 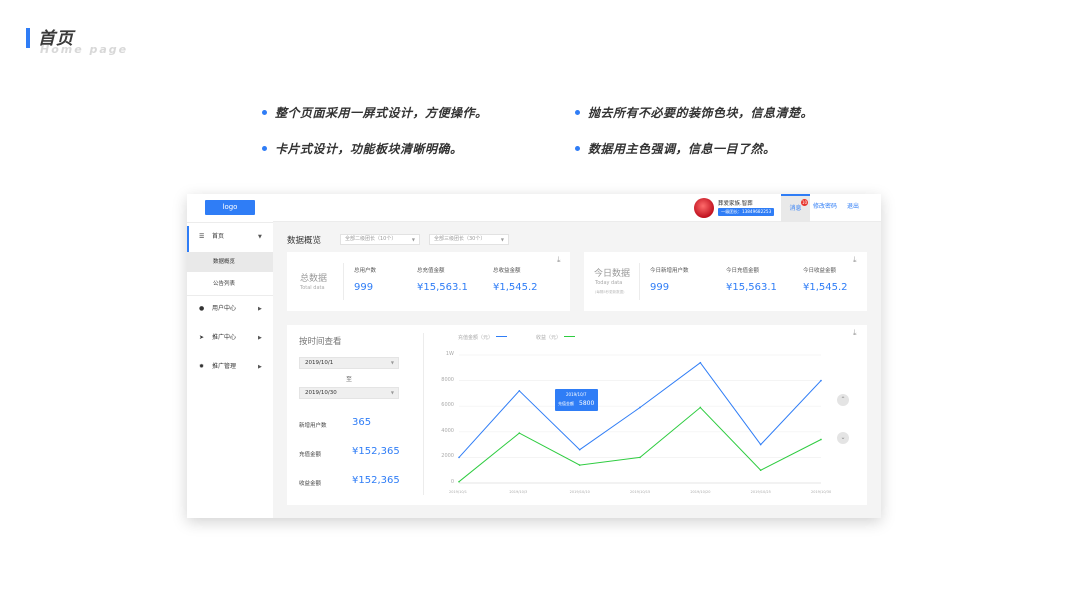 I want to click on scroll-up-button: ⌃, so click(x=843, y=400).